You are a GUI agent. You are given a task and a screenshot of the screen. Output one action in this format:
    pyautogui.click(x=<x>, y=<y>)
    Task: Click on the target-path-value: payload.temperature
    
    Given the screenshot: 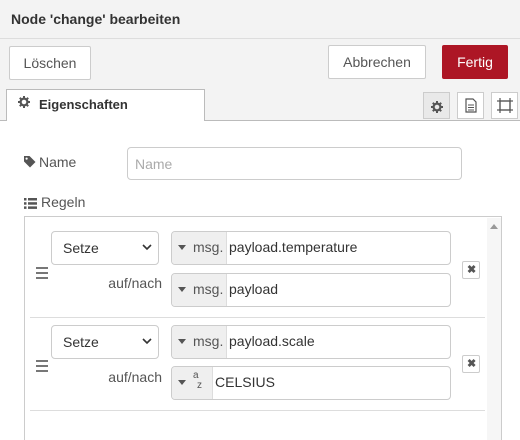 What is the action you would take?
    pyautogui.click(x=293, y=247)
    